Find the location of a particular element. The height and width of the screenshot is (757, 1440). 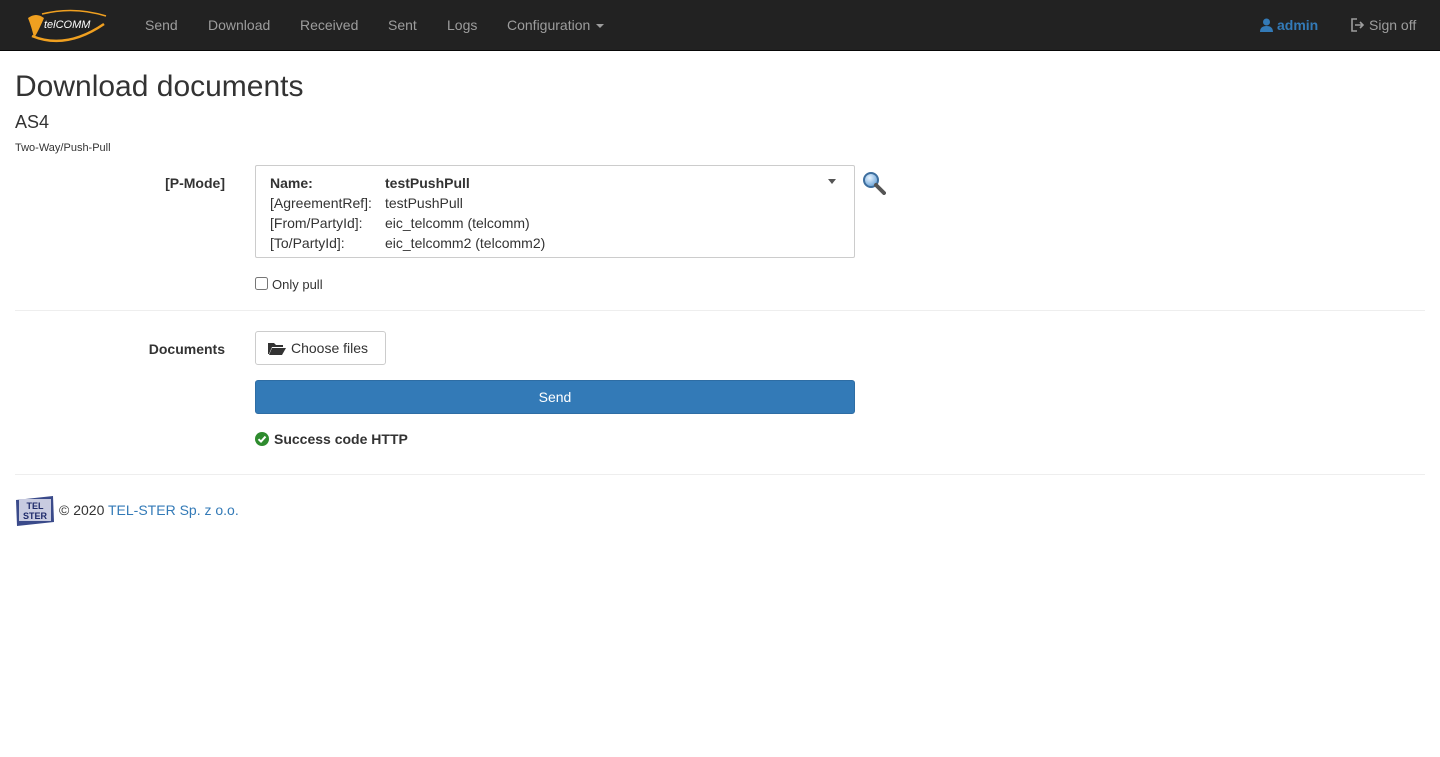

only-pull-checkbox is located at coordinates (261, 283).